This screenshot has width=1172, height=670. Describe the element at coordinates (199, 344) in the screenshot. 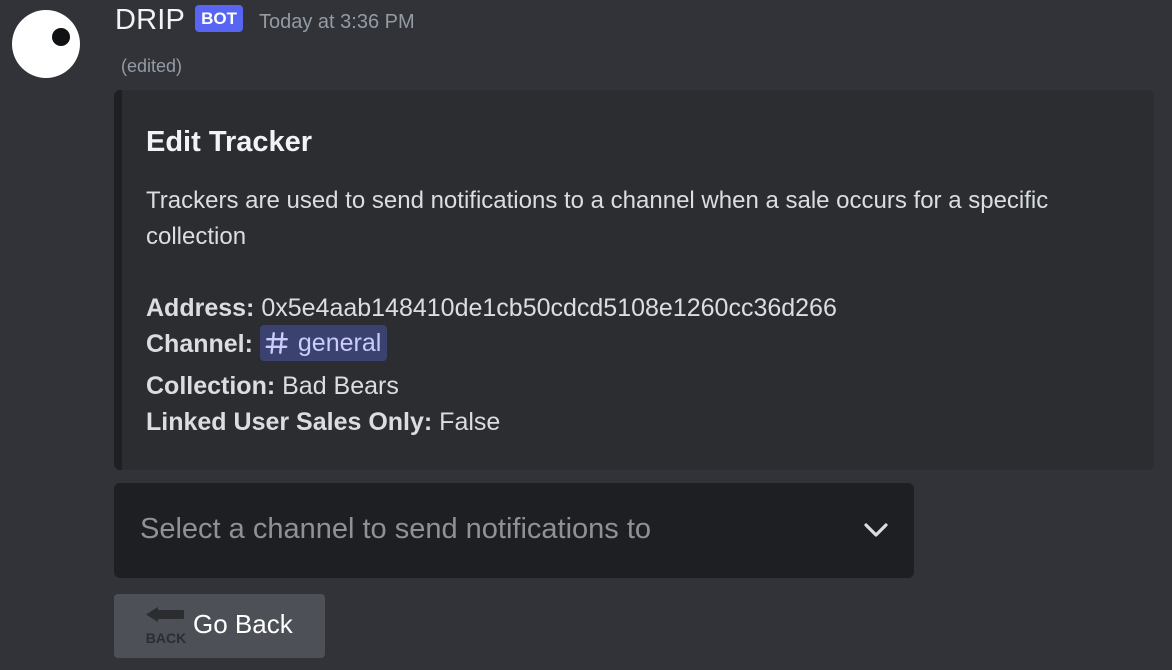

I see `channel-label: Channel:` at that location.